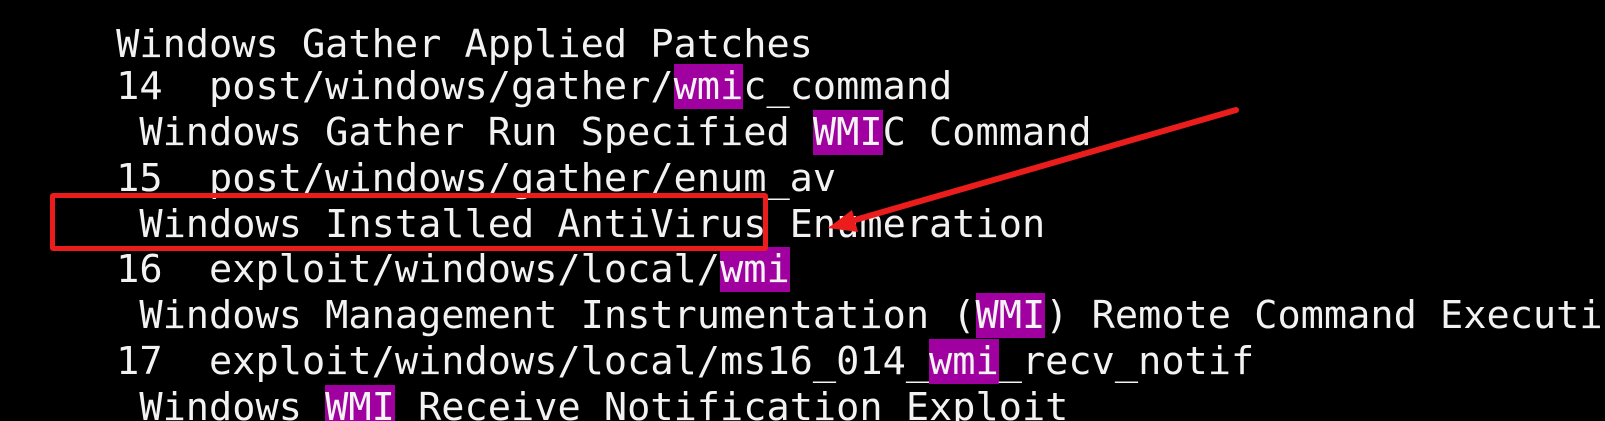  What do you see at coordinates (209, 403) in the screenshot?
I see `module-description: Windows` at bounding box center [209, 403].